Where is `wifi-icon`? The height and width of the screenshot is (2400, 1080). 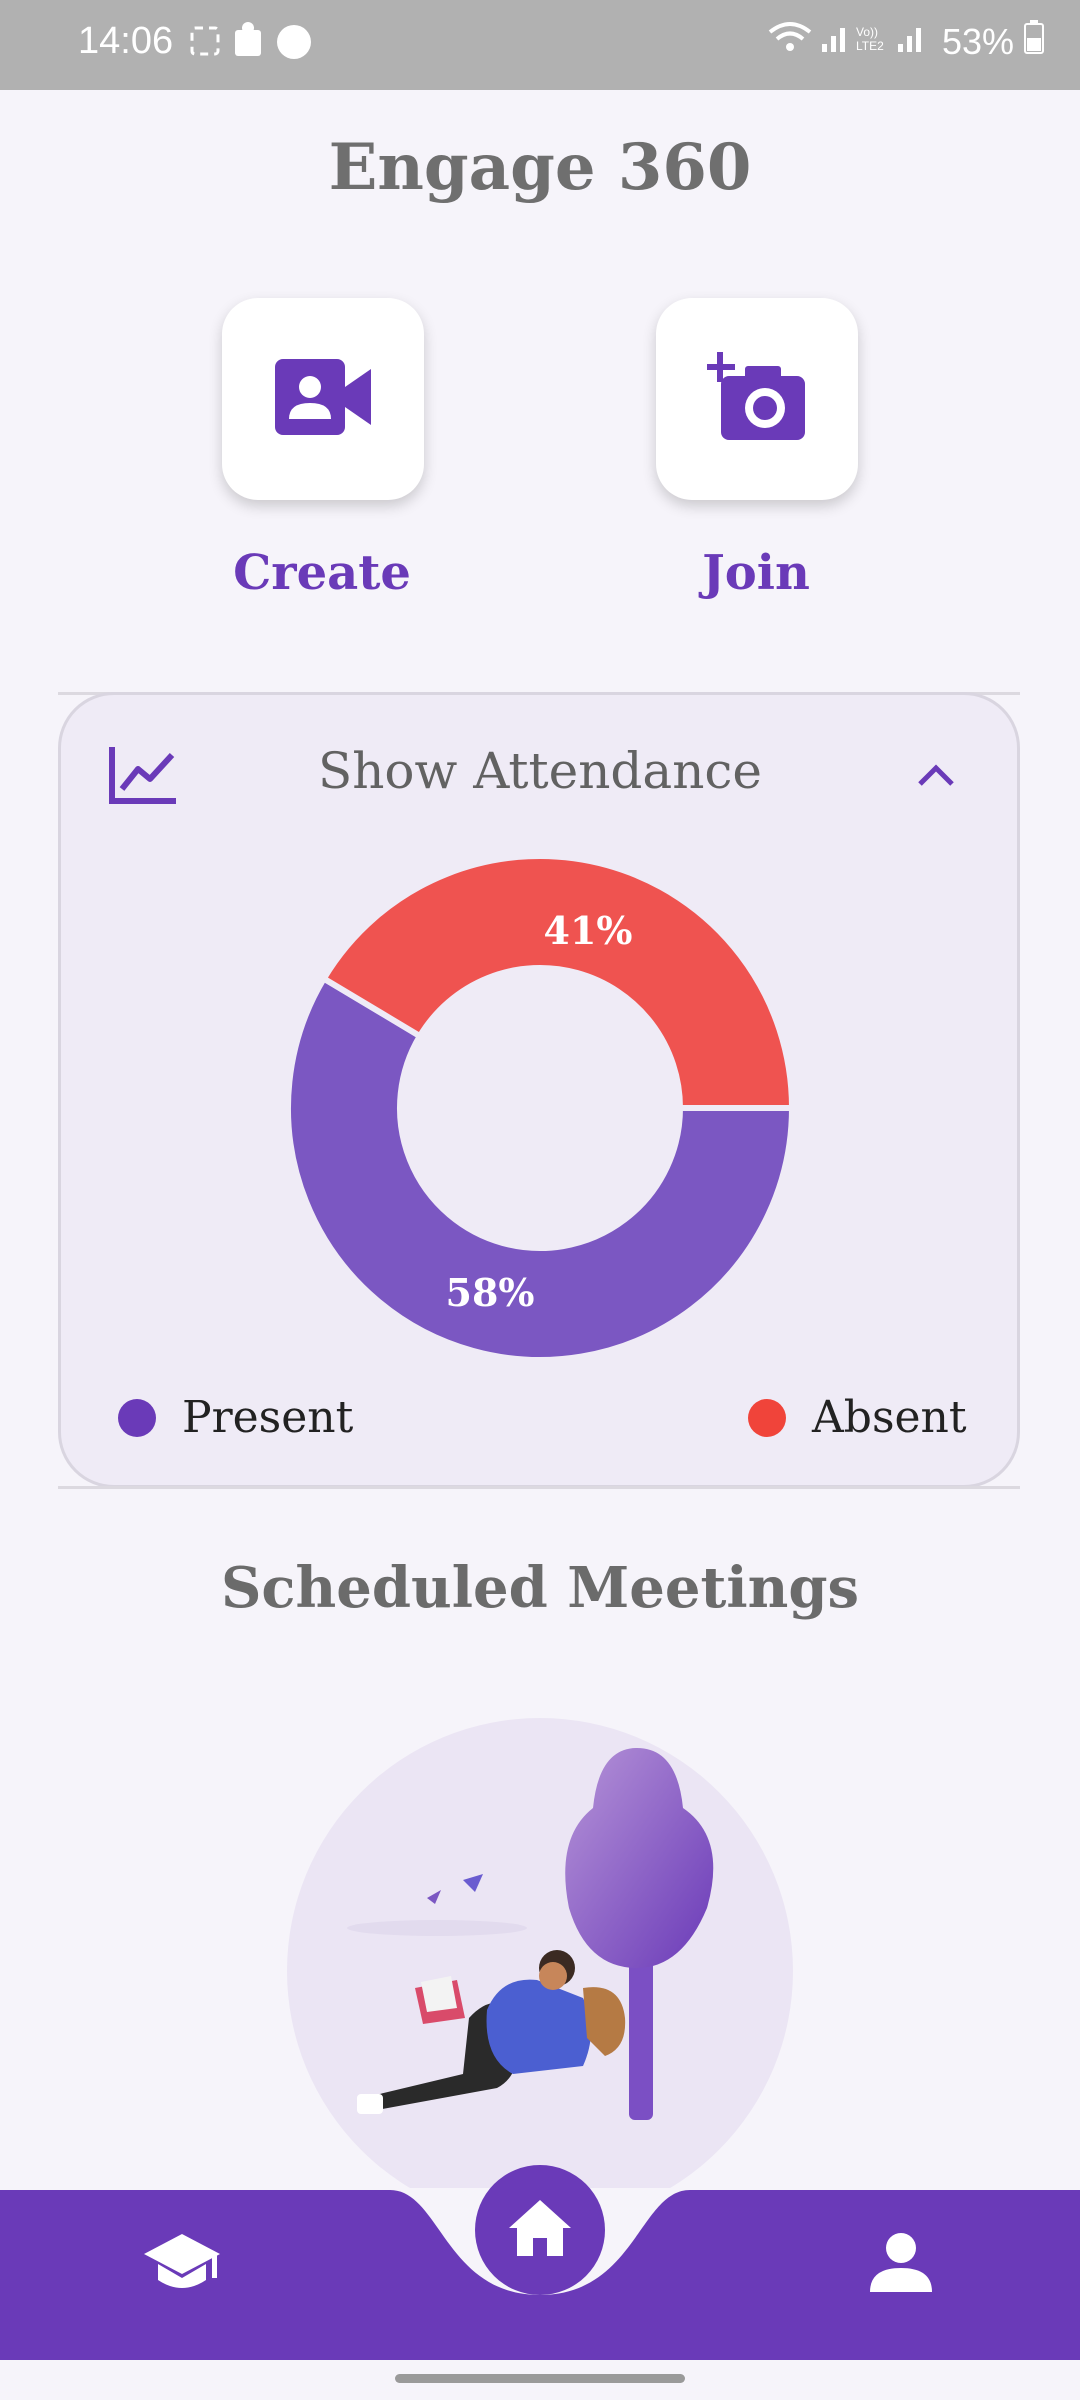 wifi-icon is located at coordinates (790, 41).